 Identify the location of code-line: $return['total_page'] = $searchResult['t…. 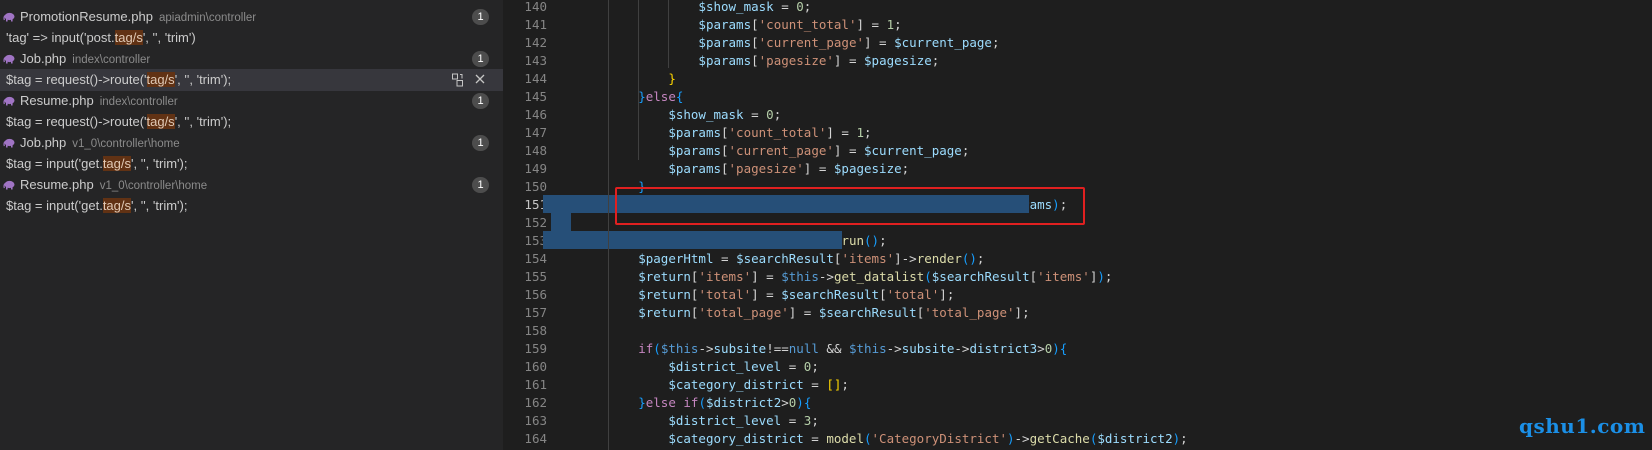
(803, 312).